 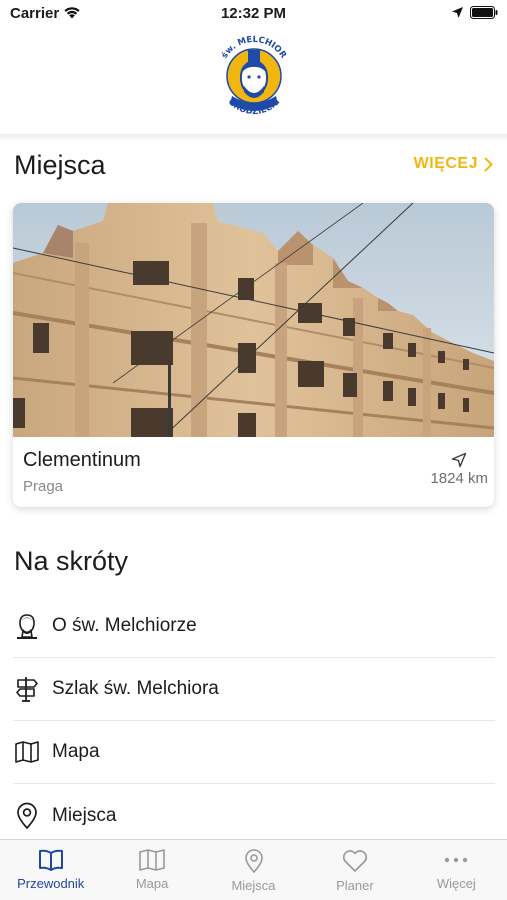 I want to click on tab-label: Mapa, so click(x=152, y=883).